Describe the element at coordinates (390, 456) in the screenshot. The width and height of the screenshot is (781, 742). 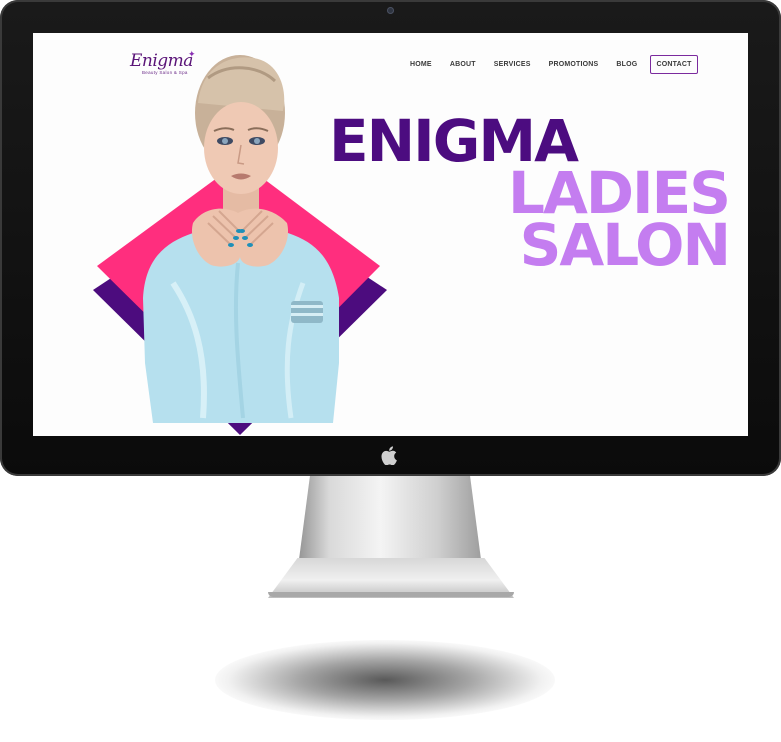
I see `apple-icon` at that location.